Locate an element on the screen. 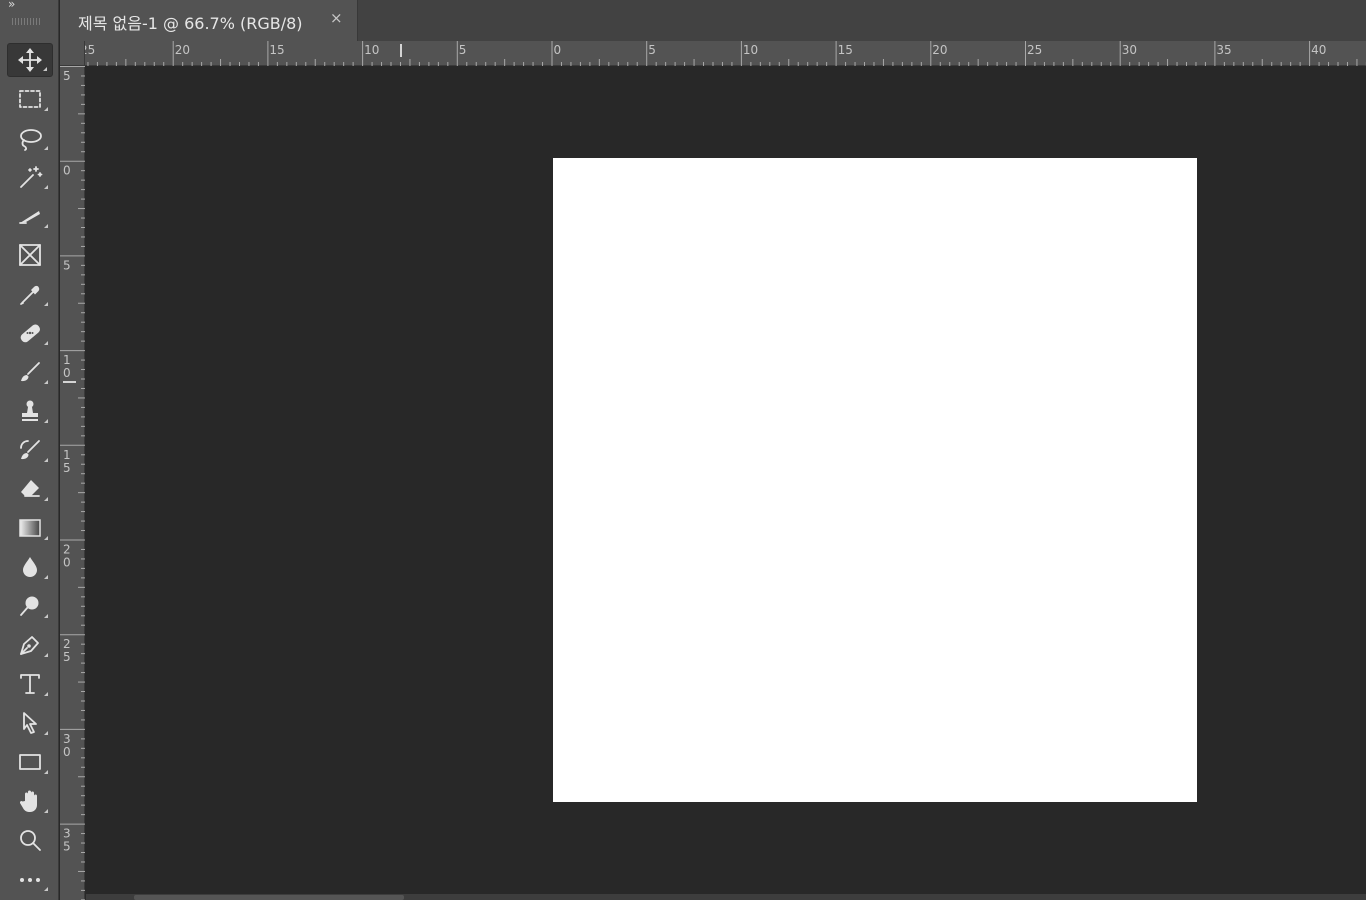  ruler-label: 40 is located at coordinates (1318, 50).